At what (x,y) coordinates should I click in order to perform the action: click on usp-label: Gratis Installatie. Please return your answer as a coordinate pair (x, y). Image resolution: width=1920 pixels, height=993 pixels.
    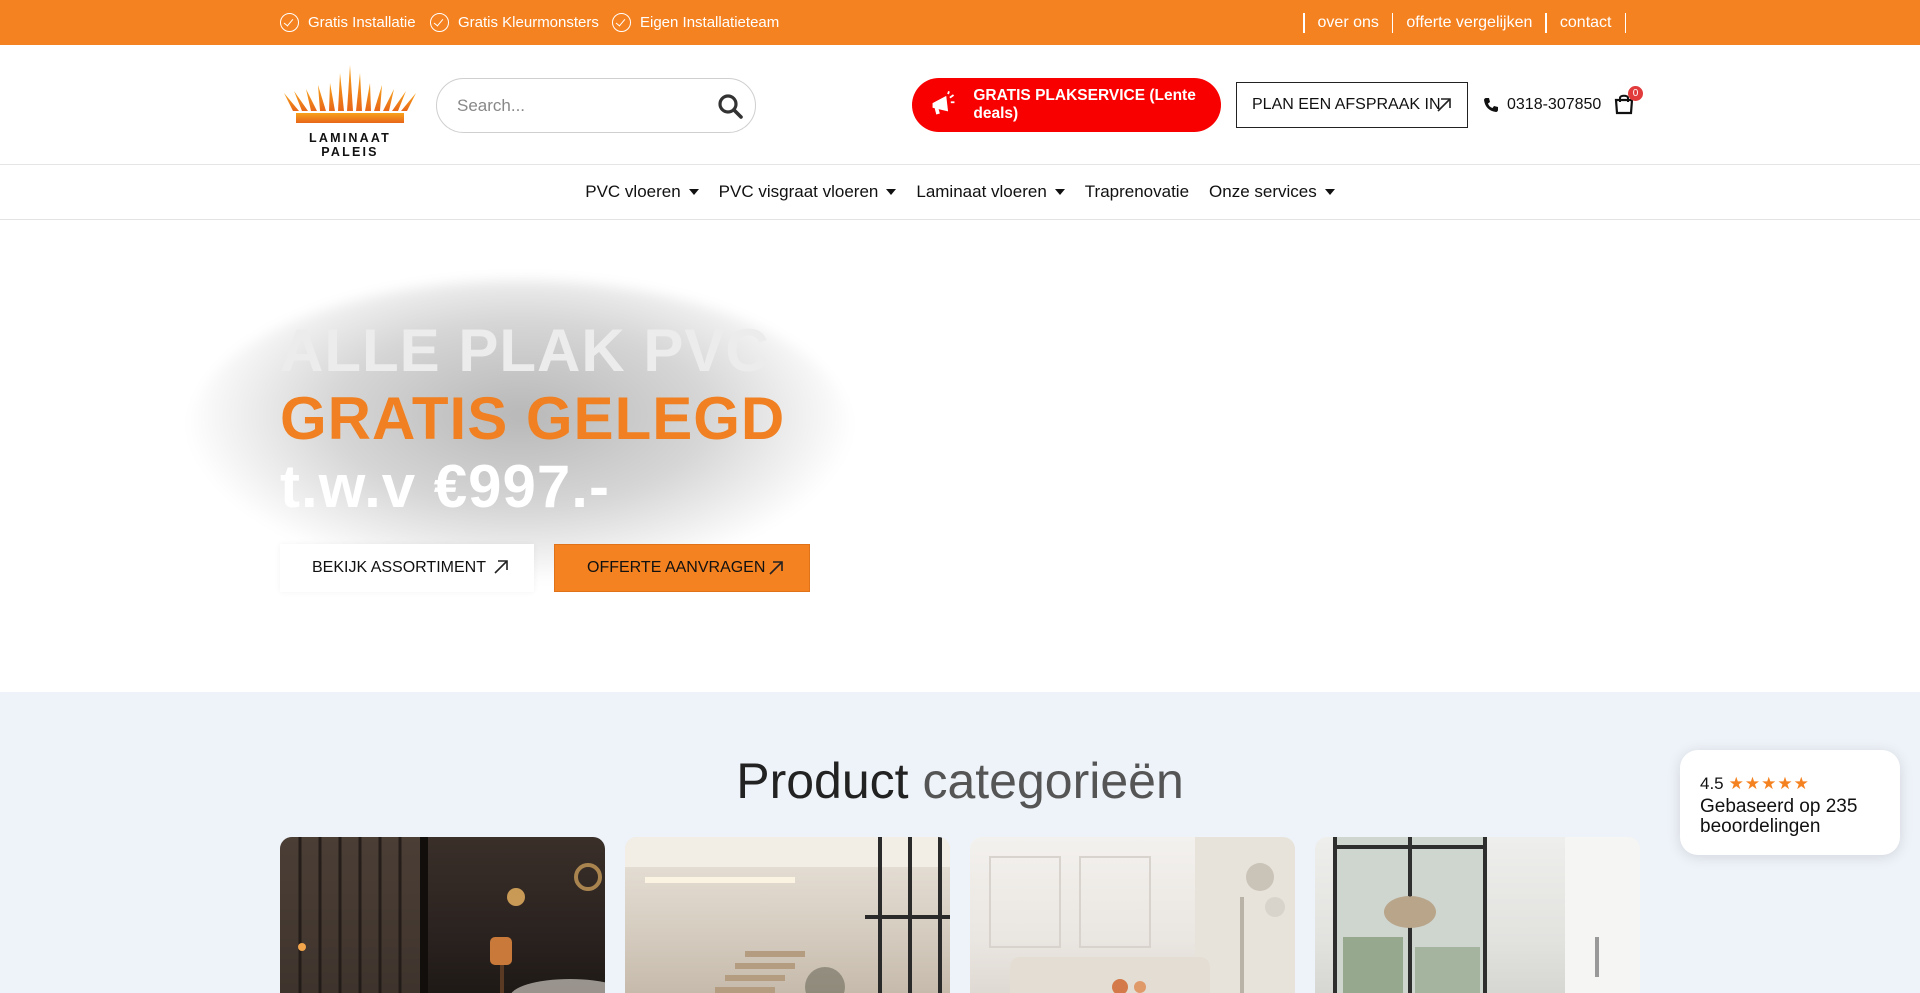
    Looking at the image, I should click on (362, 22).